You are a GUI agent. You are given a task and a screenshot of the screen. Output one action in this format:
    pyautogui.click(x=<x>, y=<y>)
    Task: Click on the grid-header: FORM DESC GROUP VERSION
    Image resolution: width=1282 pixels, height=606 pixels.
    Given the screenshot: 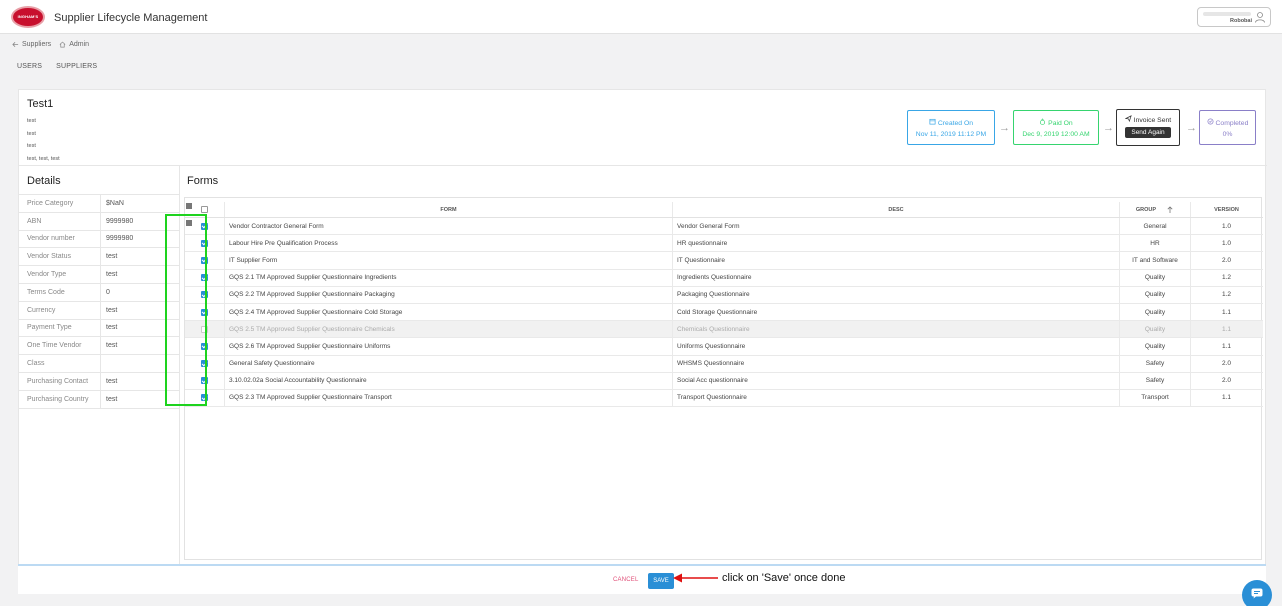 What is the action you would take?
    pyautogui.click(x=724, y=210)
    